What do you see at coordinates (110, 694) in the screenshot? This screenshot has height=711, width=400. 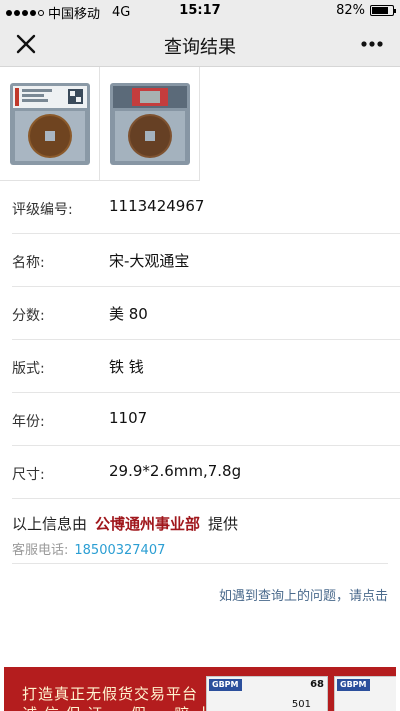 I see `banner-slogan-line1: 打造真正无假货交易平台` at bounding box center [110, 694].